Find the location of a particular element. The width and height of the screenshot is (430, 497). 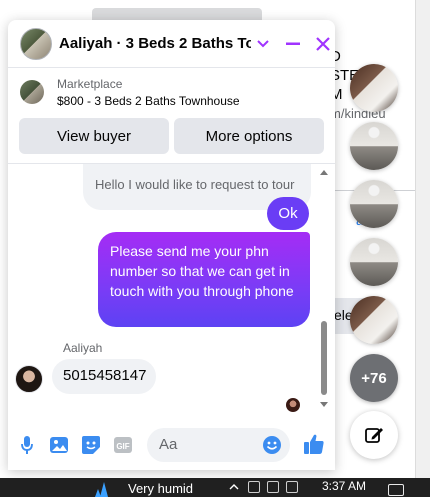

tray-chevron-up-icon is located at coordinates (234, 487).